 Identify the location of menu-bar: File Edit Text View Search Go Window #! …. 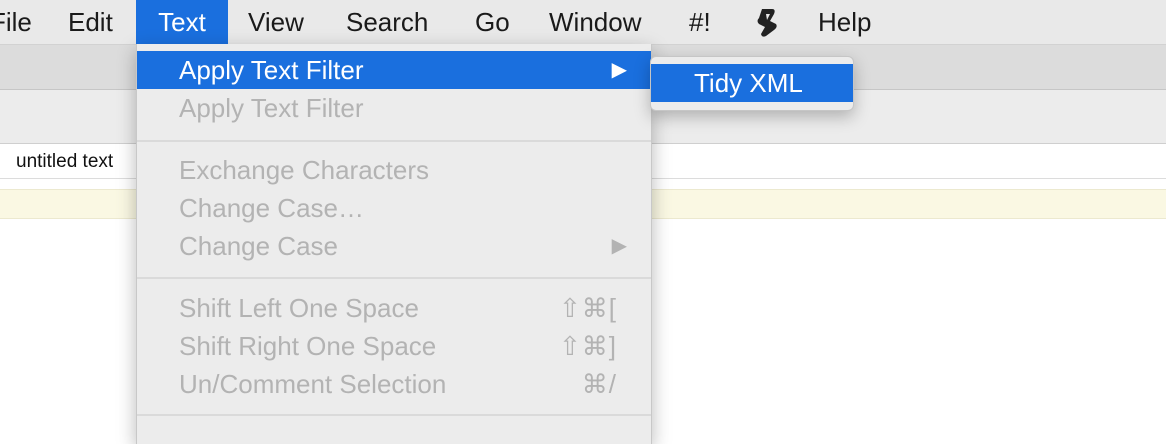
(583, 22).